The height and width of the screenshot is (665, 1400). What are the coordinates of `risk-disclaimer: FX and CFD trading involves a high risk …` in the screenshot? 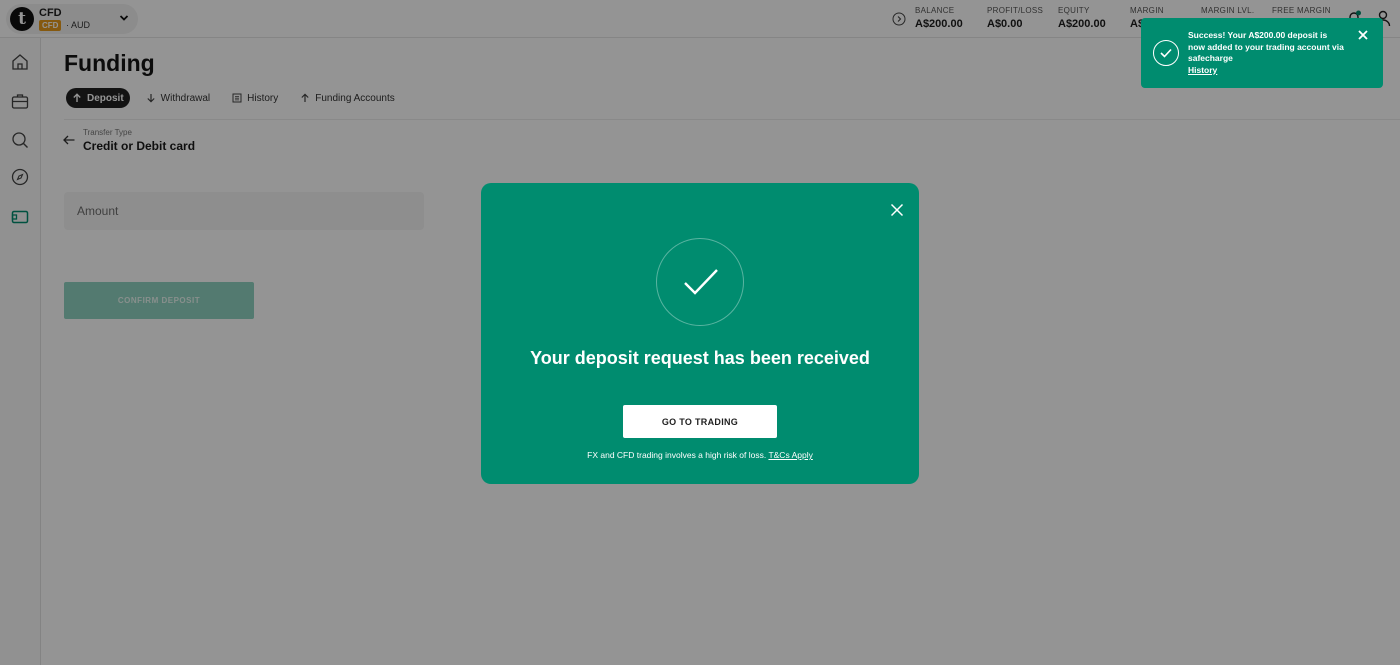 It's located at (700, 455).